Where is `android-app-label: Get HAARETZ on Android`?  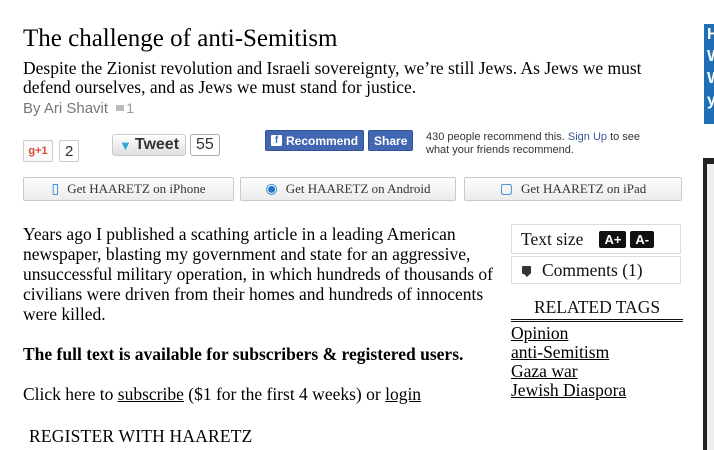 android-app-label: Get HAARETZ on Android is located at coordinates (358, 188).